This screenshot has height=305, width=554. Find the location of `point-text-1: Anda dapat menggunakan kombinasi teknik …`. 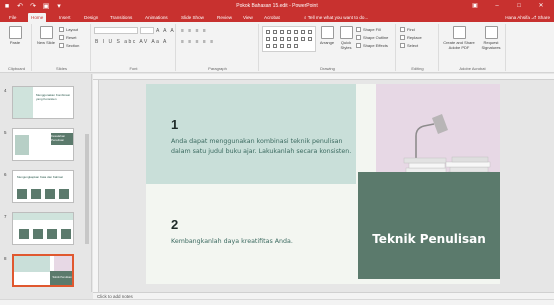

point-text-1: Anda dapat menggunakan kombinasi teknik … is located at coordinates (263, 146).